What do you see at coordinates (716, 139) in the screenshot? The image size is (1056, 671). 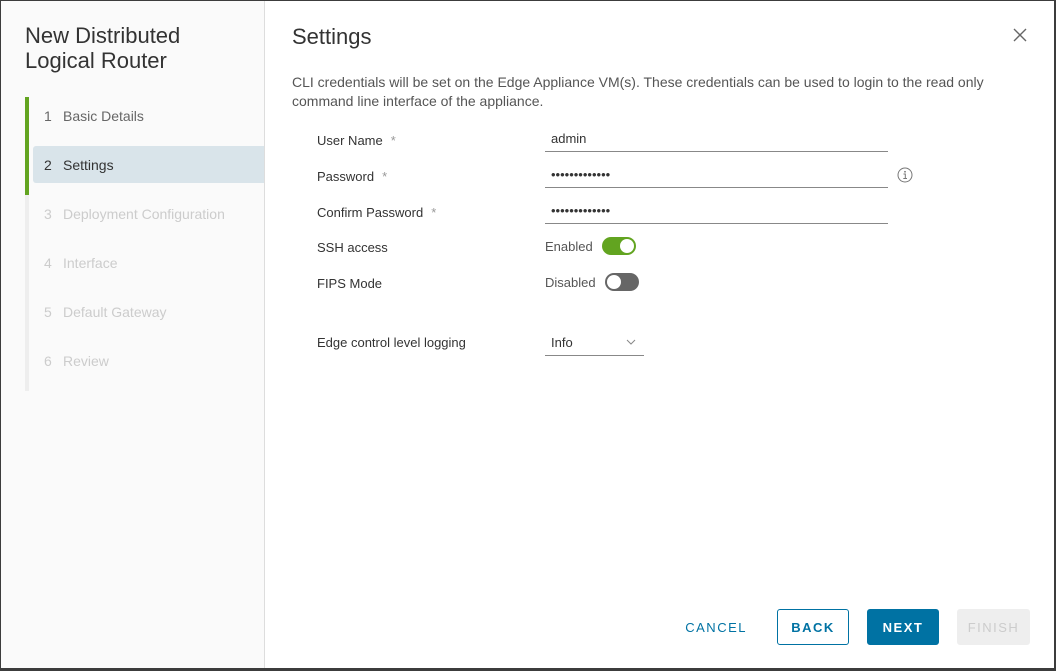 I see `username-input` at bounding box center [716, 139].